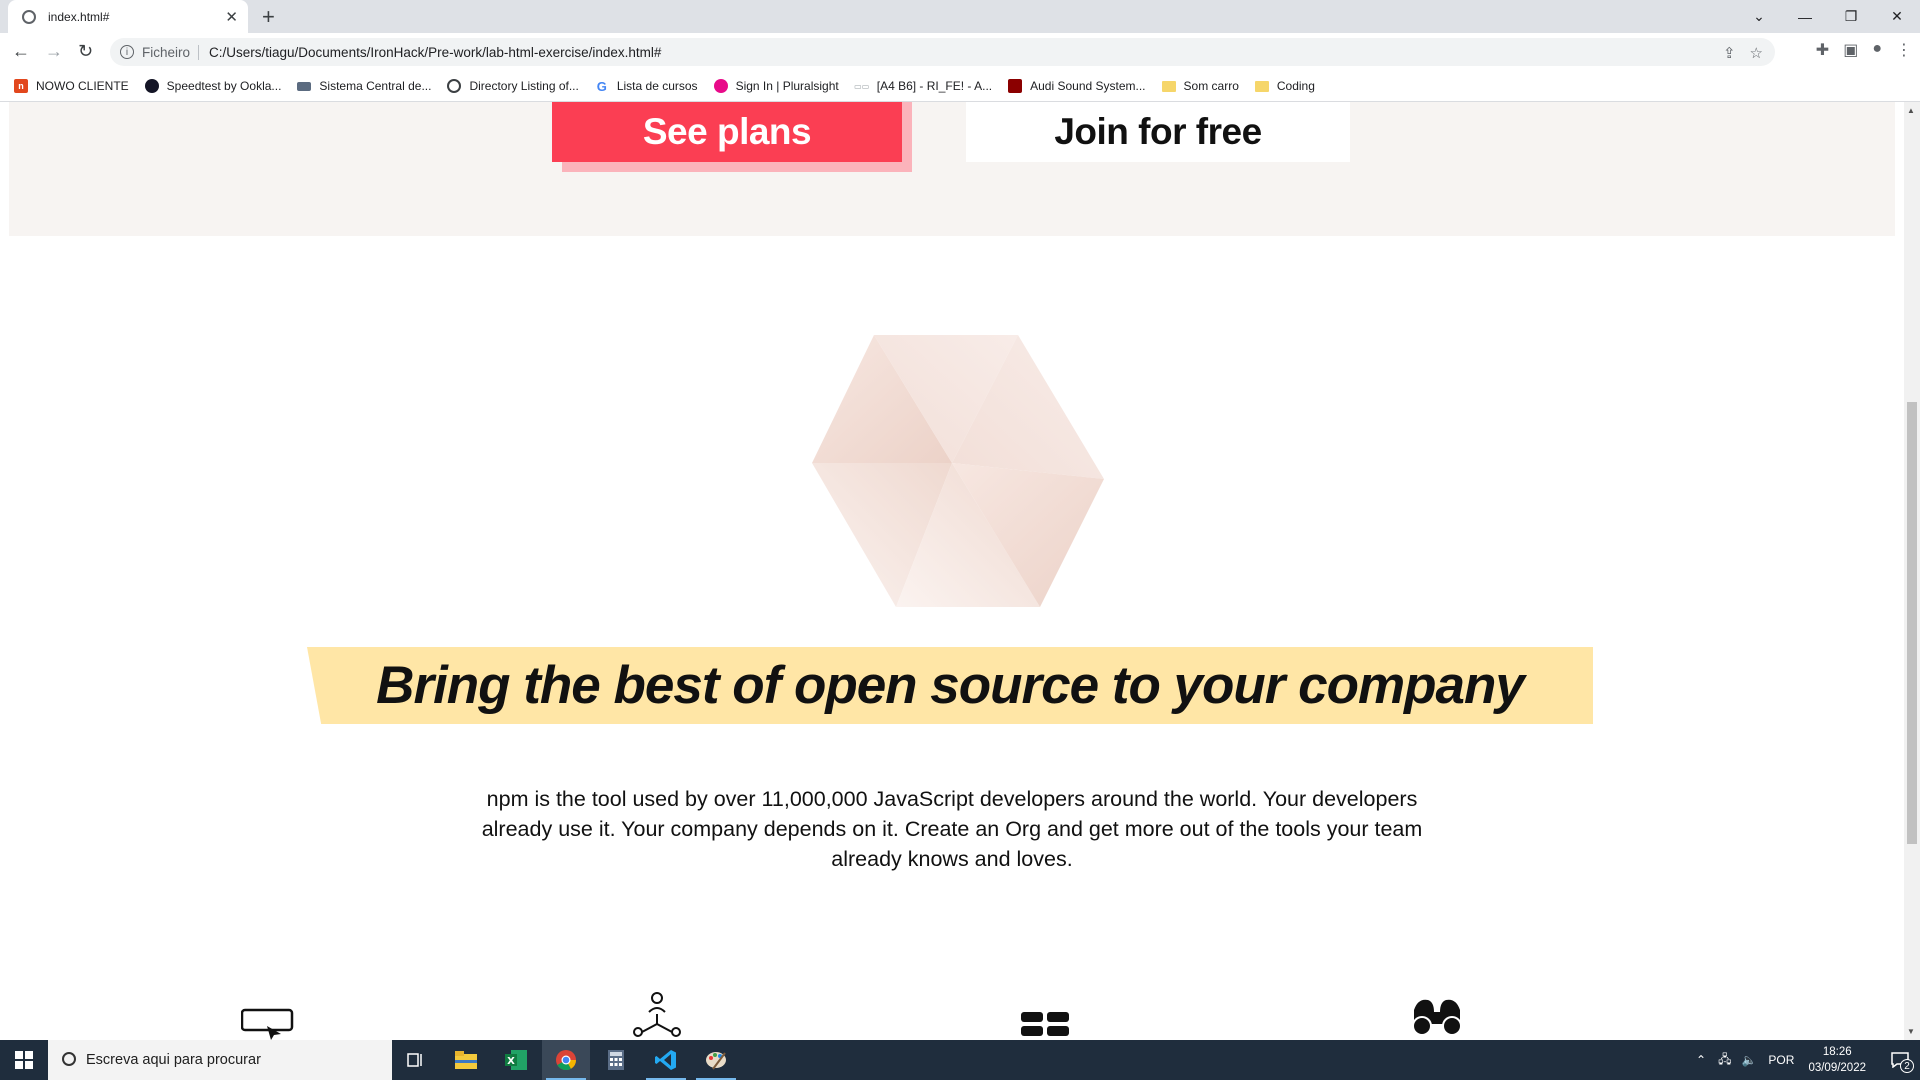 This screenshot has height=1080, width=1920. Describe the element at coordinates (54, 51) in the screenshot. I see `forward-icon: →` at that location.